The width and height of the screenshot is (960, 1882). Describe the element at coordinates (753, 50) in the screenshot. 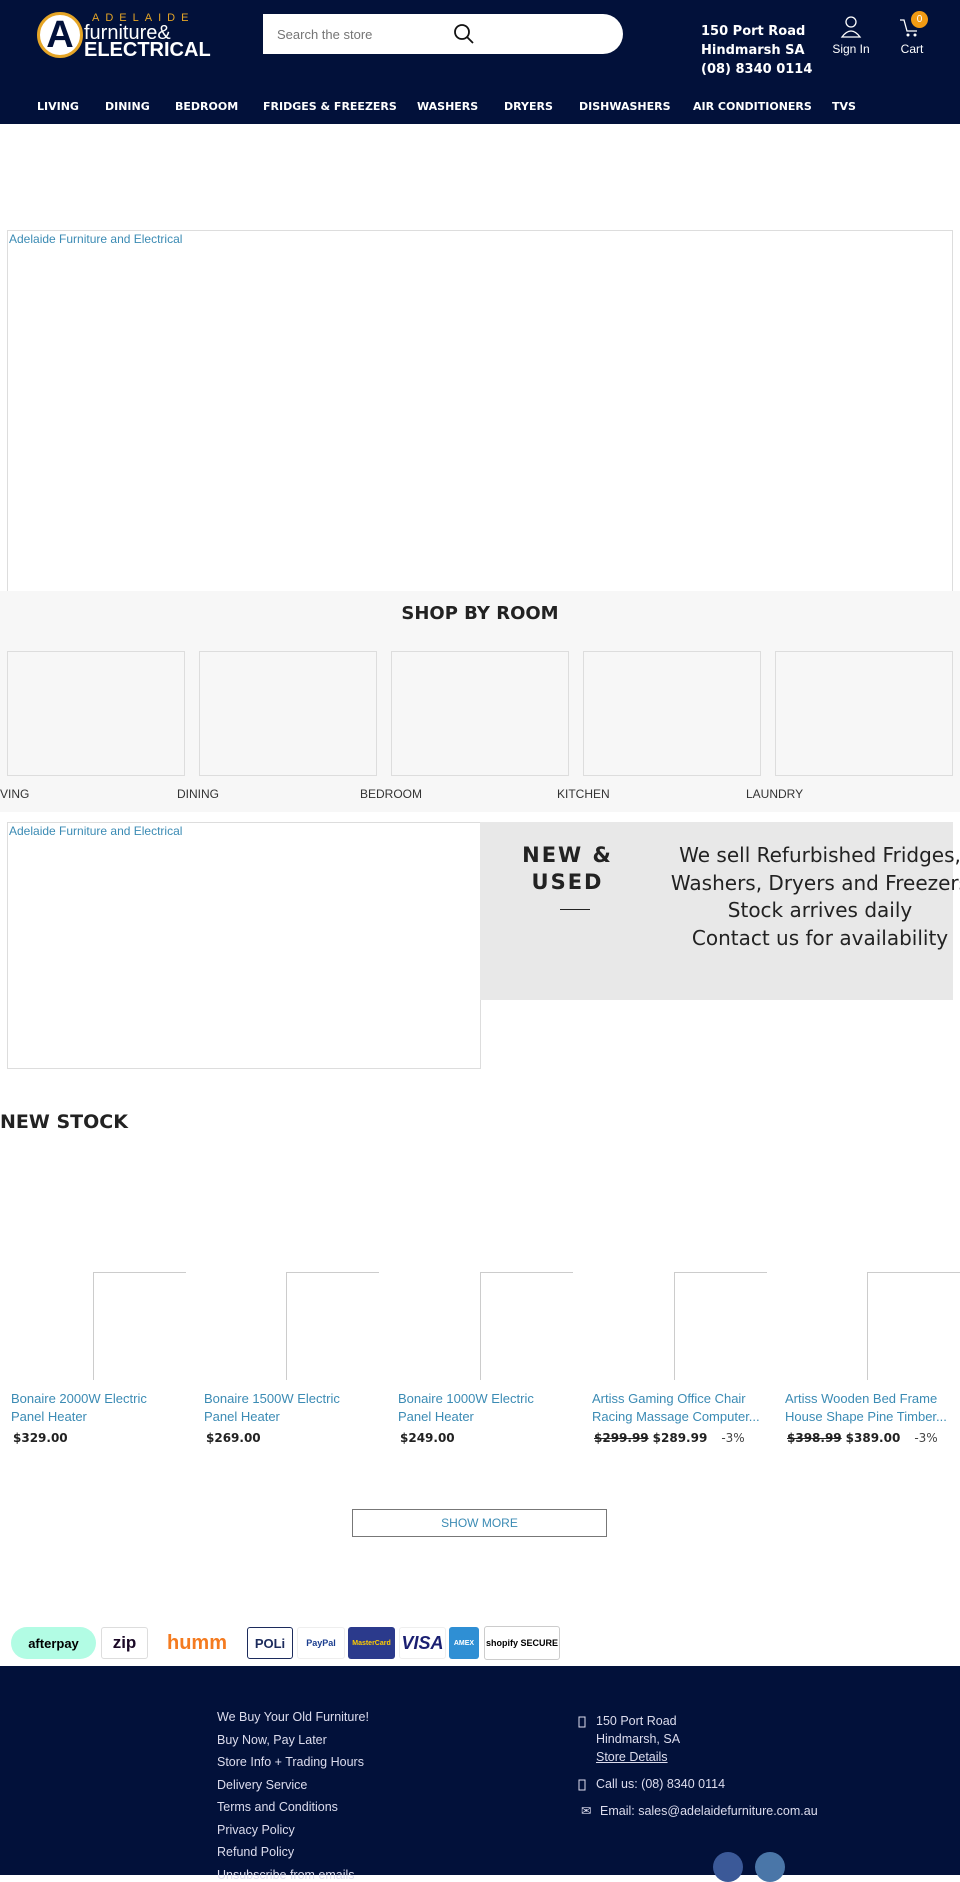

I see `address-line: Hindmarsh SA` at that location.